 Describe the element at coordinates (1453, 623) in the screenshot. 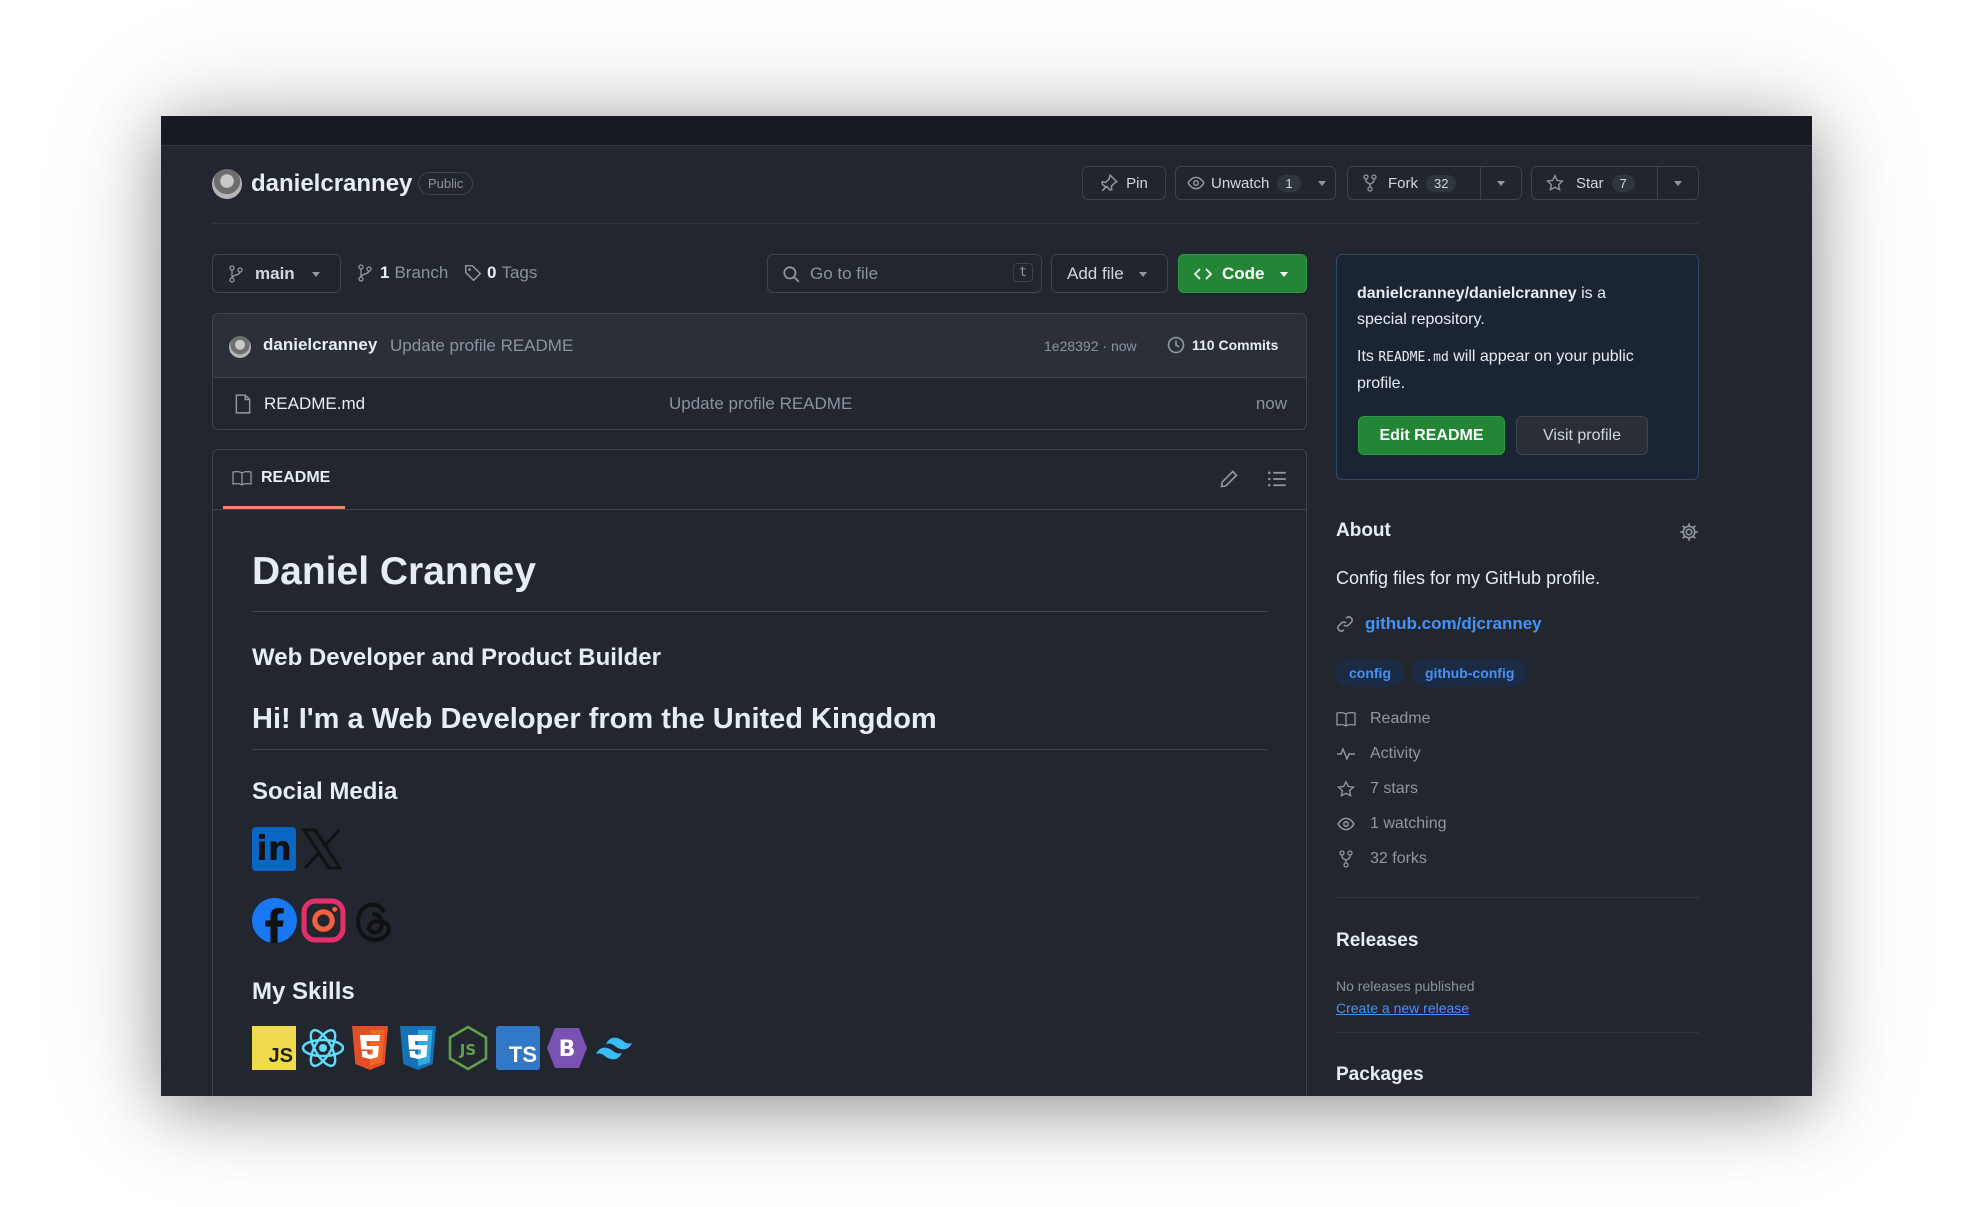

I see `website-link-text: github.com/djcranney` at that location.